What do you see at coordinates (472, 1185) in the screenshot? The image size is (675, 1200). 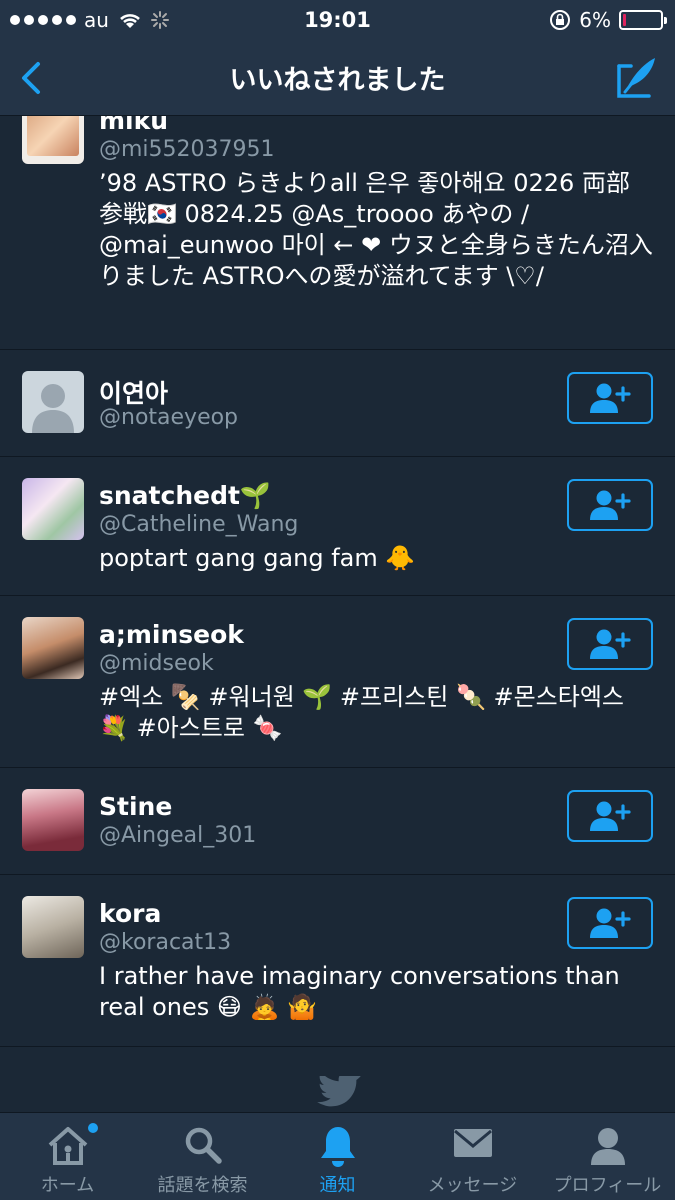 I see `tab-label: メッセージ` at bounding box center [472, 1185].